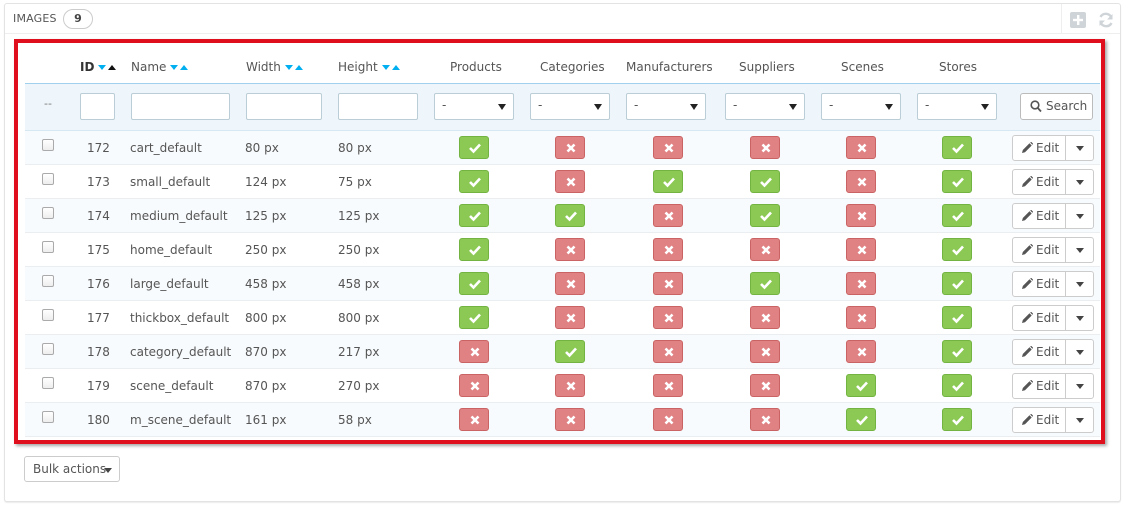  What do you see at coordinates (72, 469) in the screenshot?
I see `bulk-actions-button: Bulk actions` at bounding box center [72, 469].